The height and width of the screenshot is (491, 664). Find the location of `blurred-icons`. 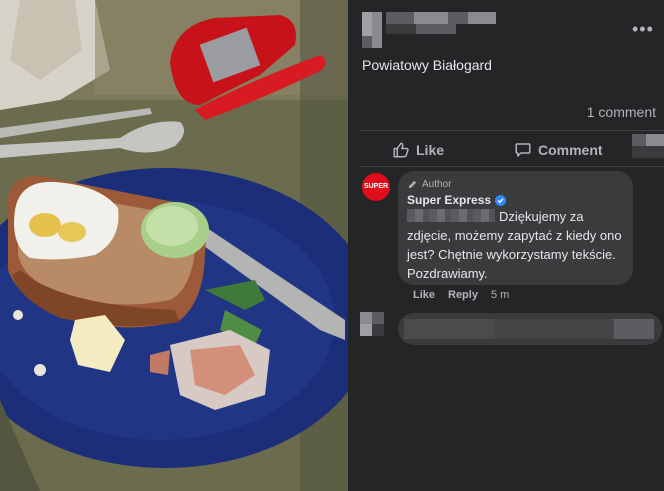

blurred-icons is located at coordinates (634, 329).